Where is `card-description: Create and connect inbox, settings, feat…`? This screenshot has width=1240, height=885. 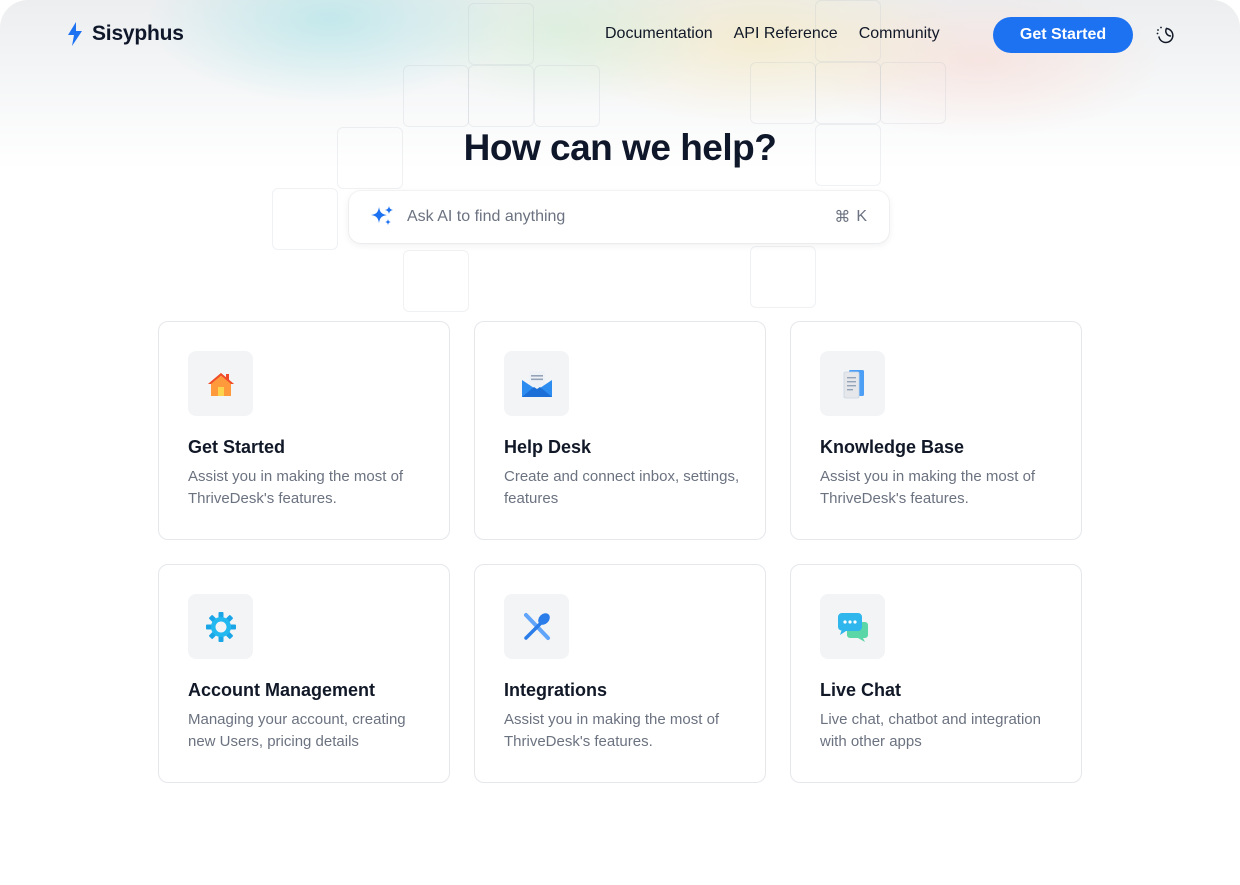
card-description: Create and connect inbox, settings, feat… is located at coordinates (622, 487).